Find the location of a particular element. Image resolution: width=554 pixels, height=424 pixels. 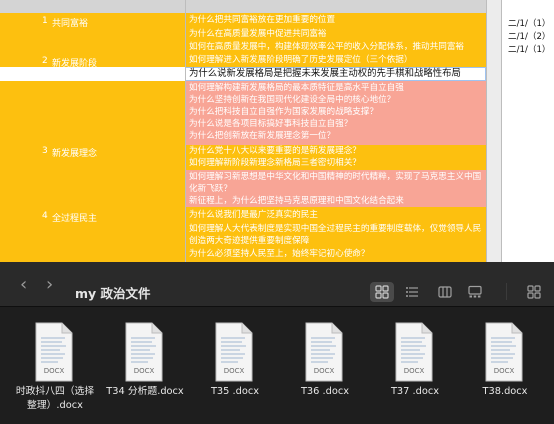

column-gap is located at coordinates (493, 131).